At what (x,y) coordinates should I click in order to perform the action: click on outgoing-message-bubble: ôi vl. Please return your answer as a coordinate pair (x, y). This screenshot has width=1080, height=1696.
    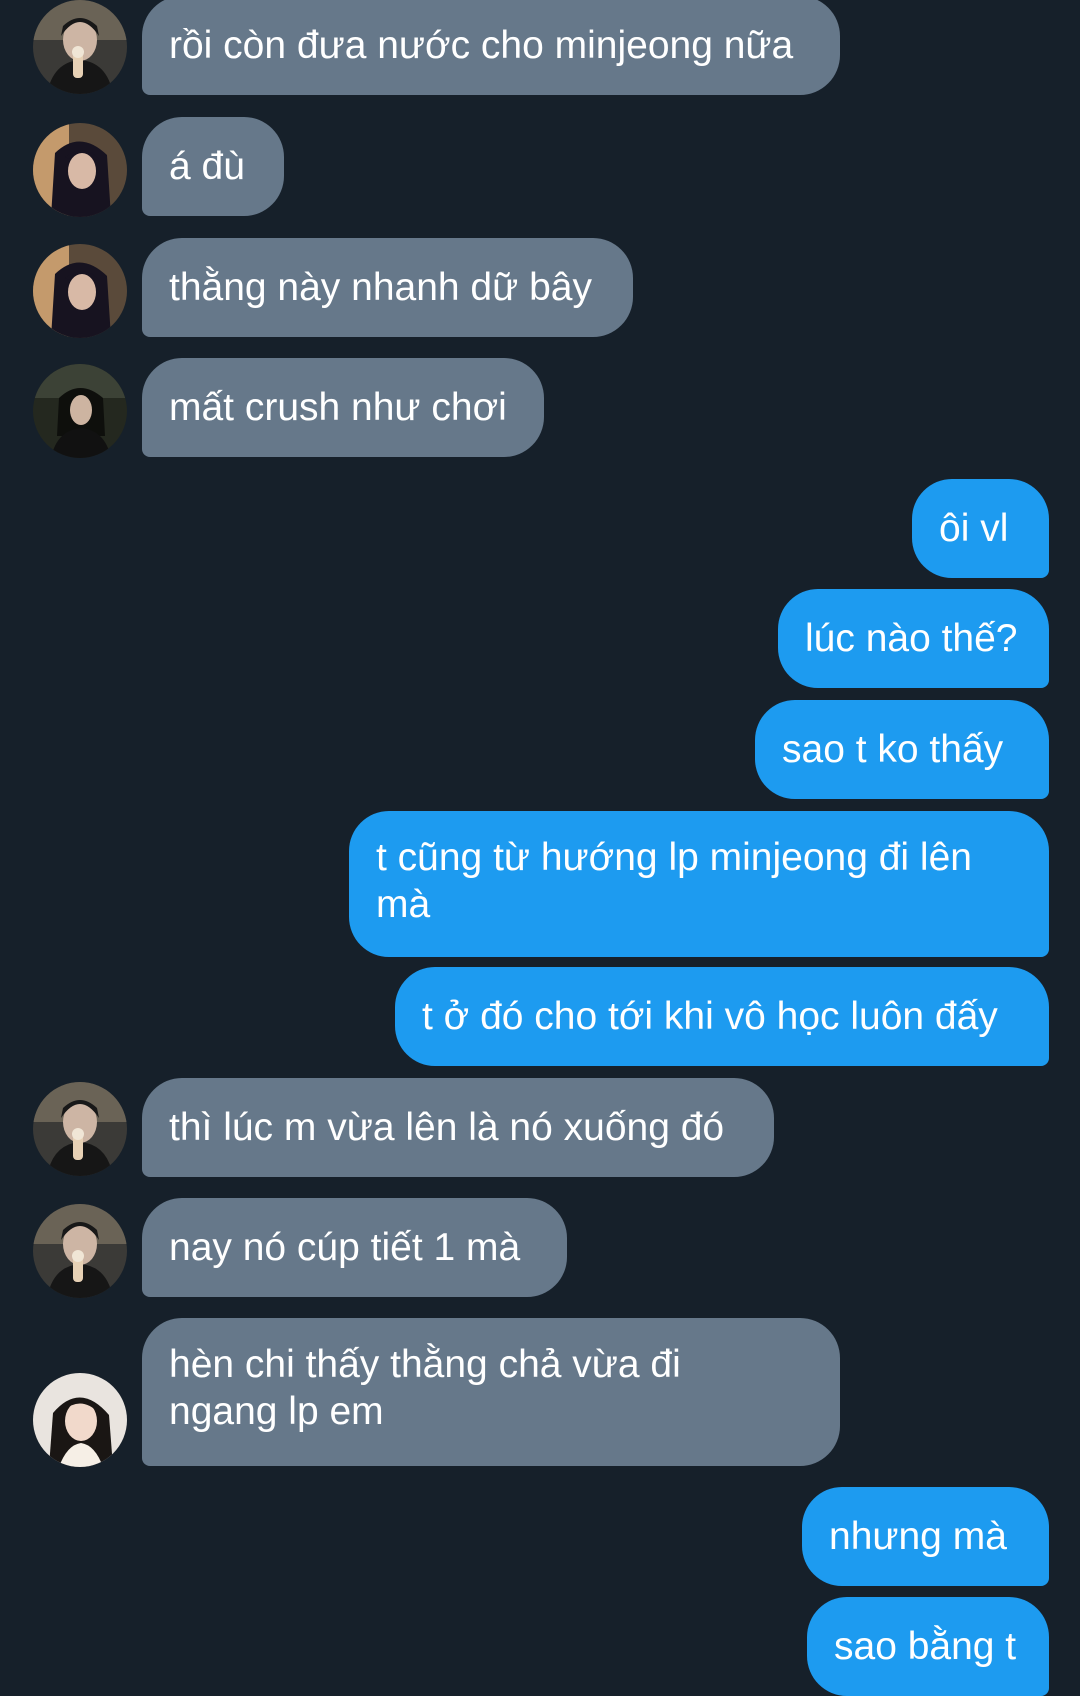
    Looking at the image, I should click on (980, 528).